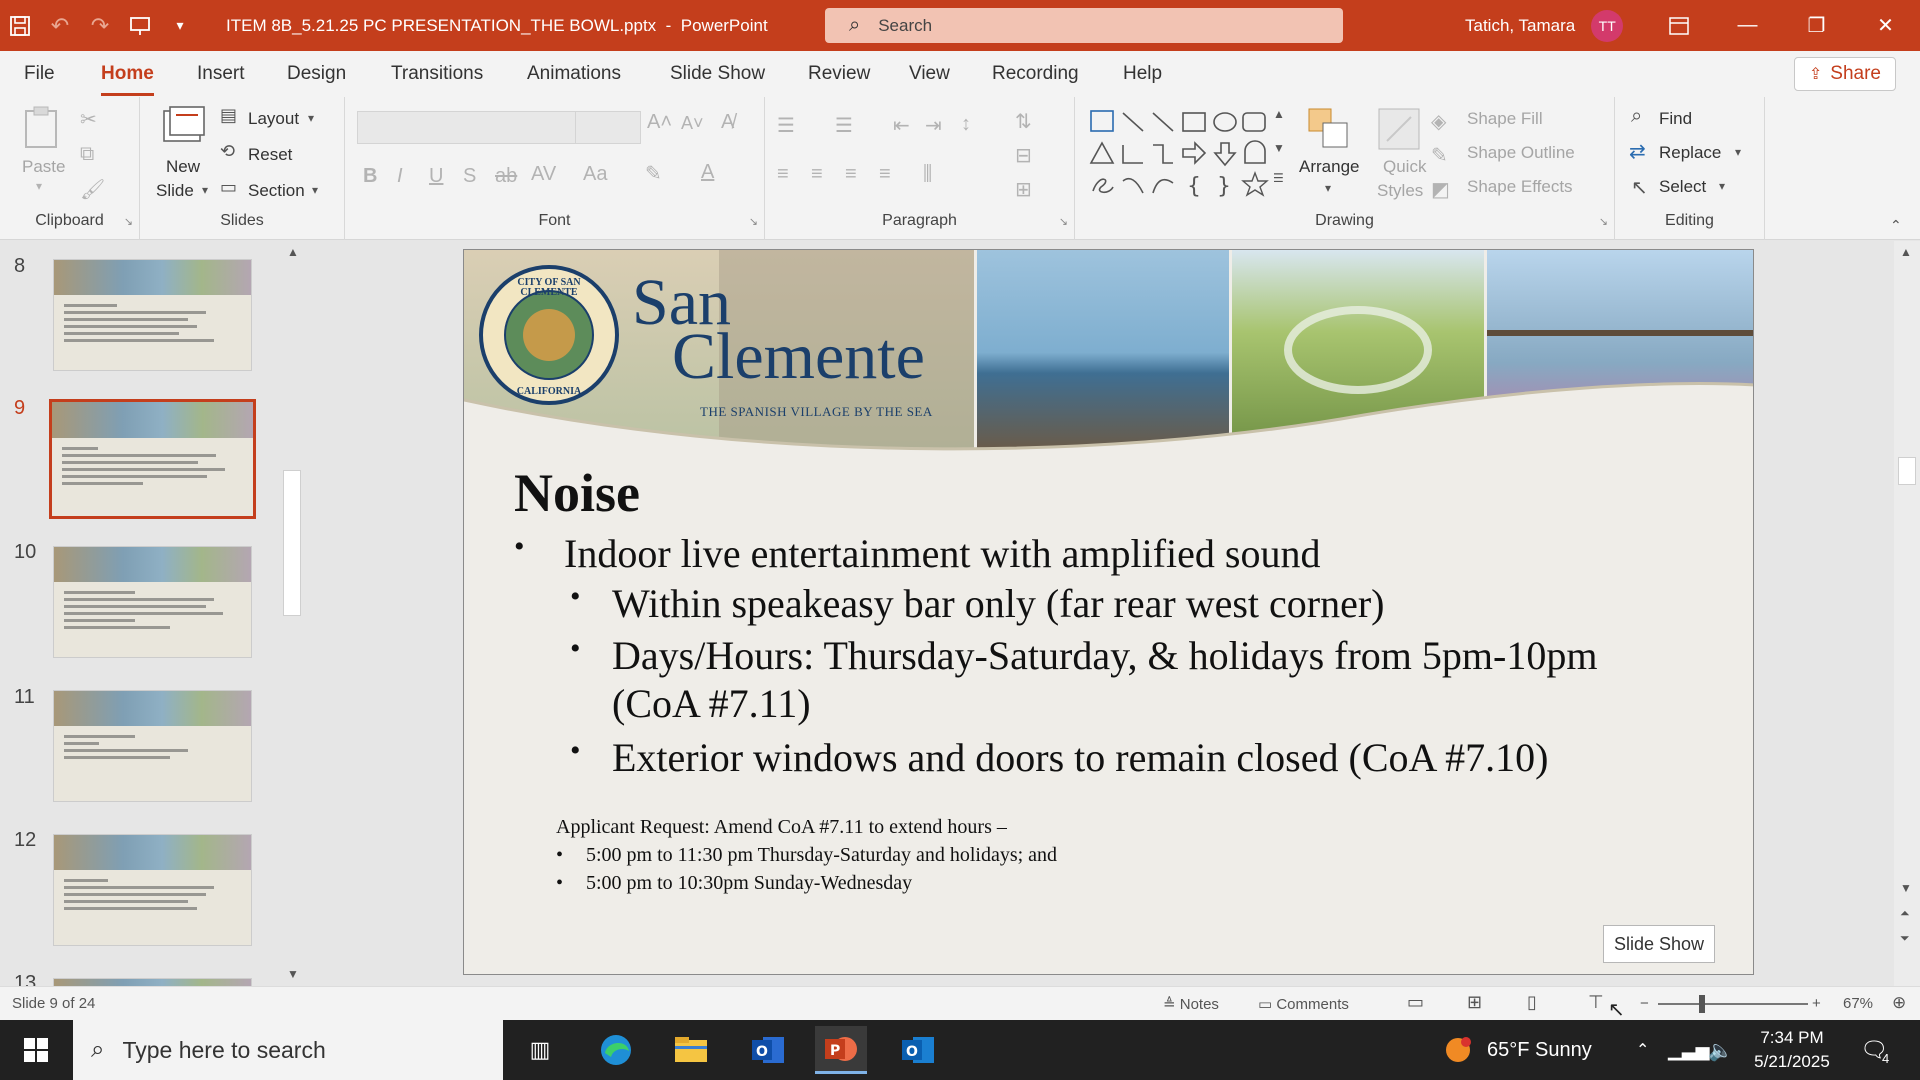 This screenshot has height=1080, width=1920. What do you see at coordinates (753, 221) in the screenshot?
I see `font-launcher-icon: ↘` at bounding box center [753, 221].